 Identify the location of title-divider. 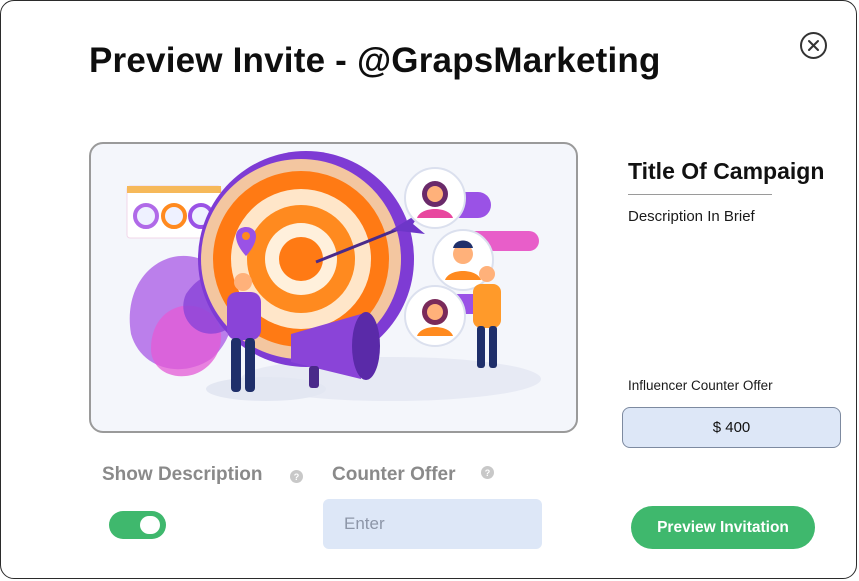
(700, 194).